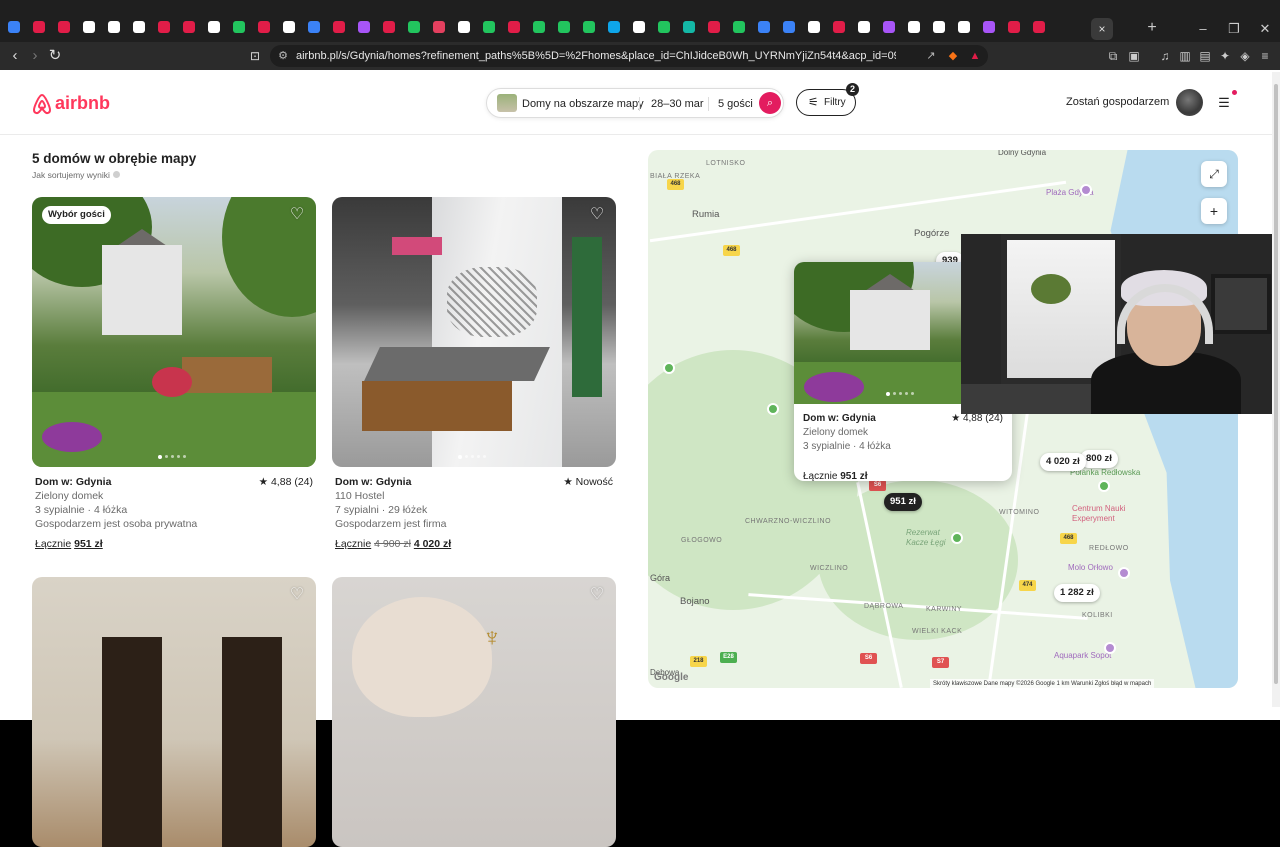 This screenshot has height=847, width=1280. Describe the element at coordinates (1276, 384) in the screenshot. I see `page-scrollbar-thumb` at that location.